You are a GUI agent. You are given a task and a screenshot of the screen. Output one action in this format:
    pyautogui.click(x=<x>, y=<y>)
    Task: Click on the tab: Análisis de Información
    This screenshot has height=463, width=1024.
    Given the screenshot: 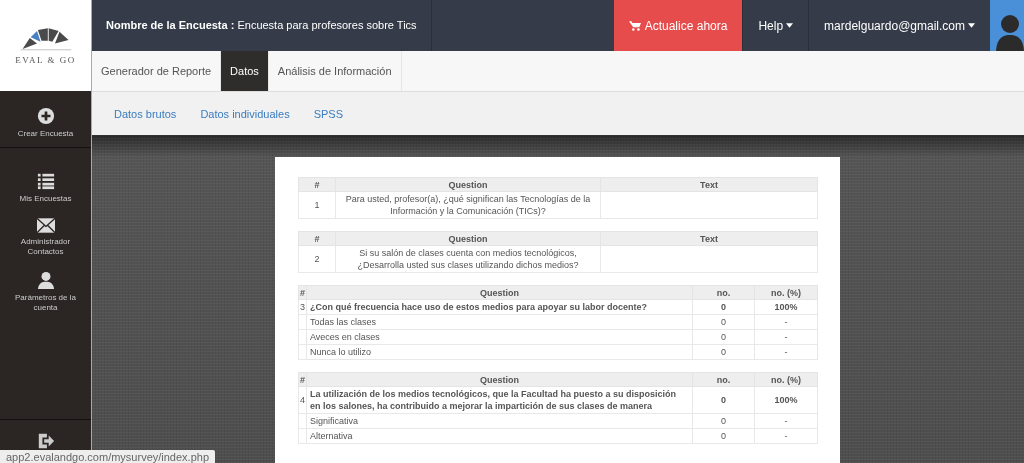 What is the action you would take?
    pyautogui.click(x=335, y=71)
    